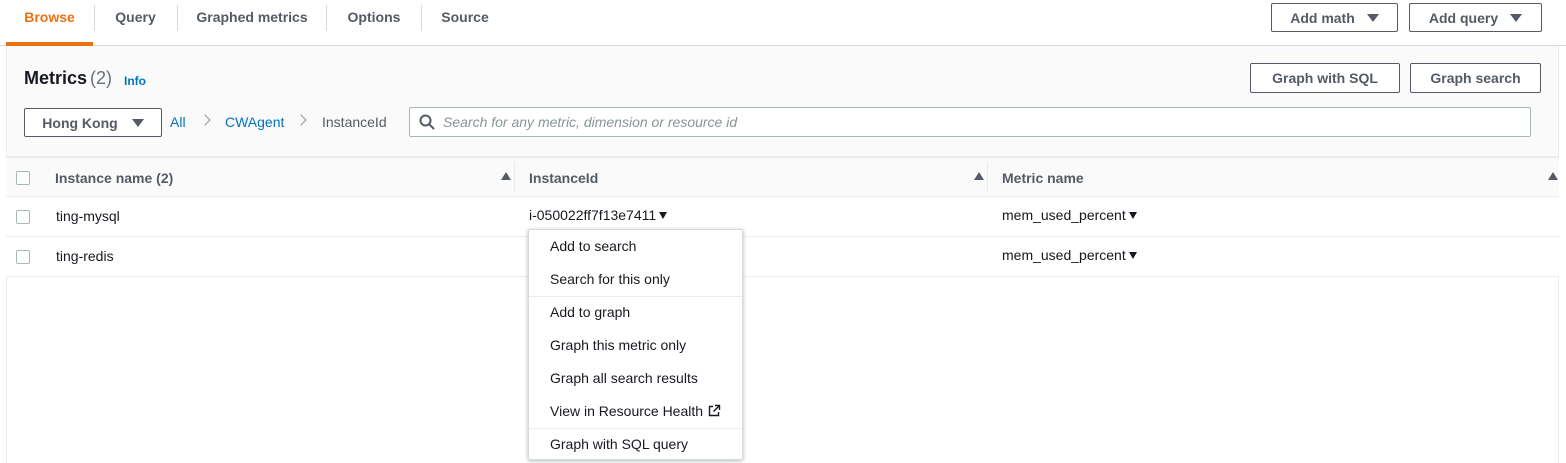 The image size is (1566, 463). What do you see at coordinates (80, 122) in the screenshot?
I see `region-label: Hong Kong` at bounding box center [80, 122].